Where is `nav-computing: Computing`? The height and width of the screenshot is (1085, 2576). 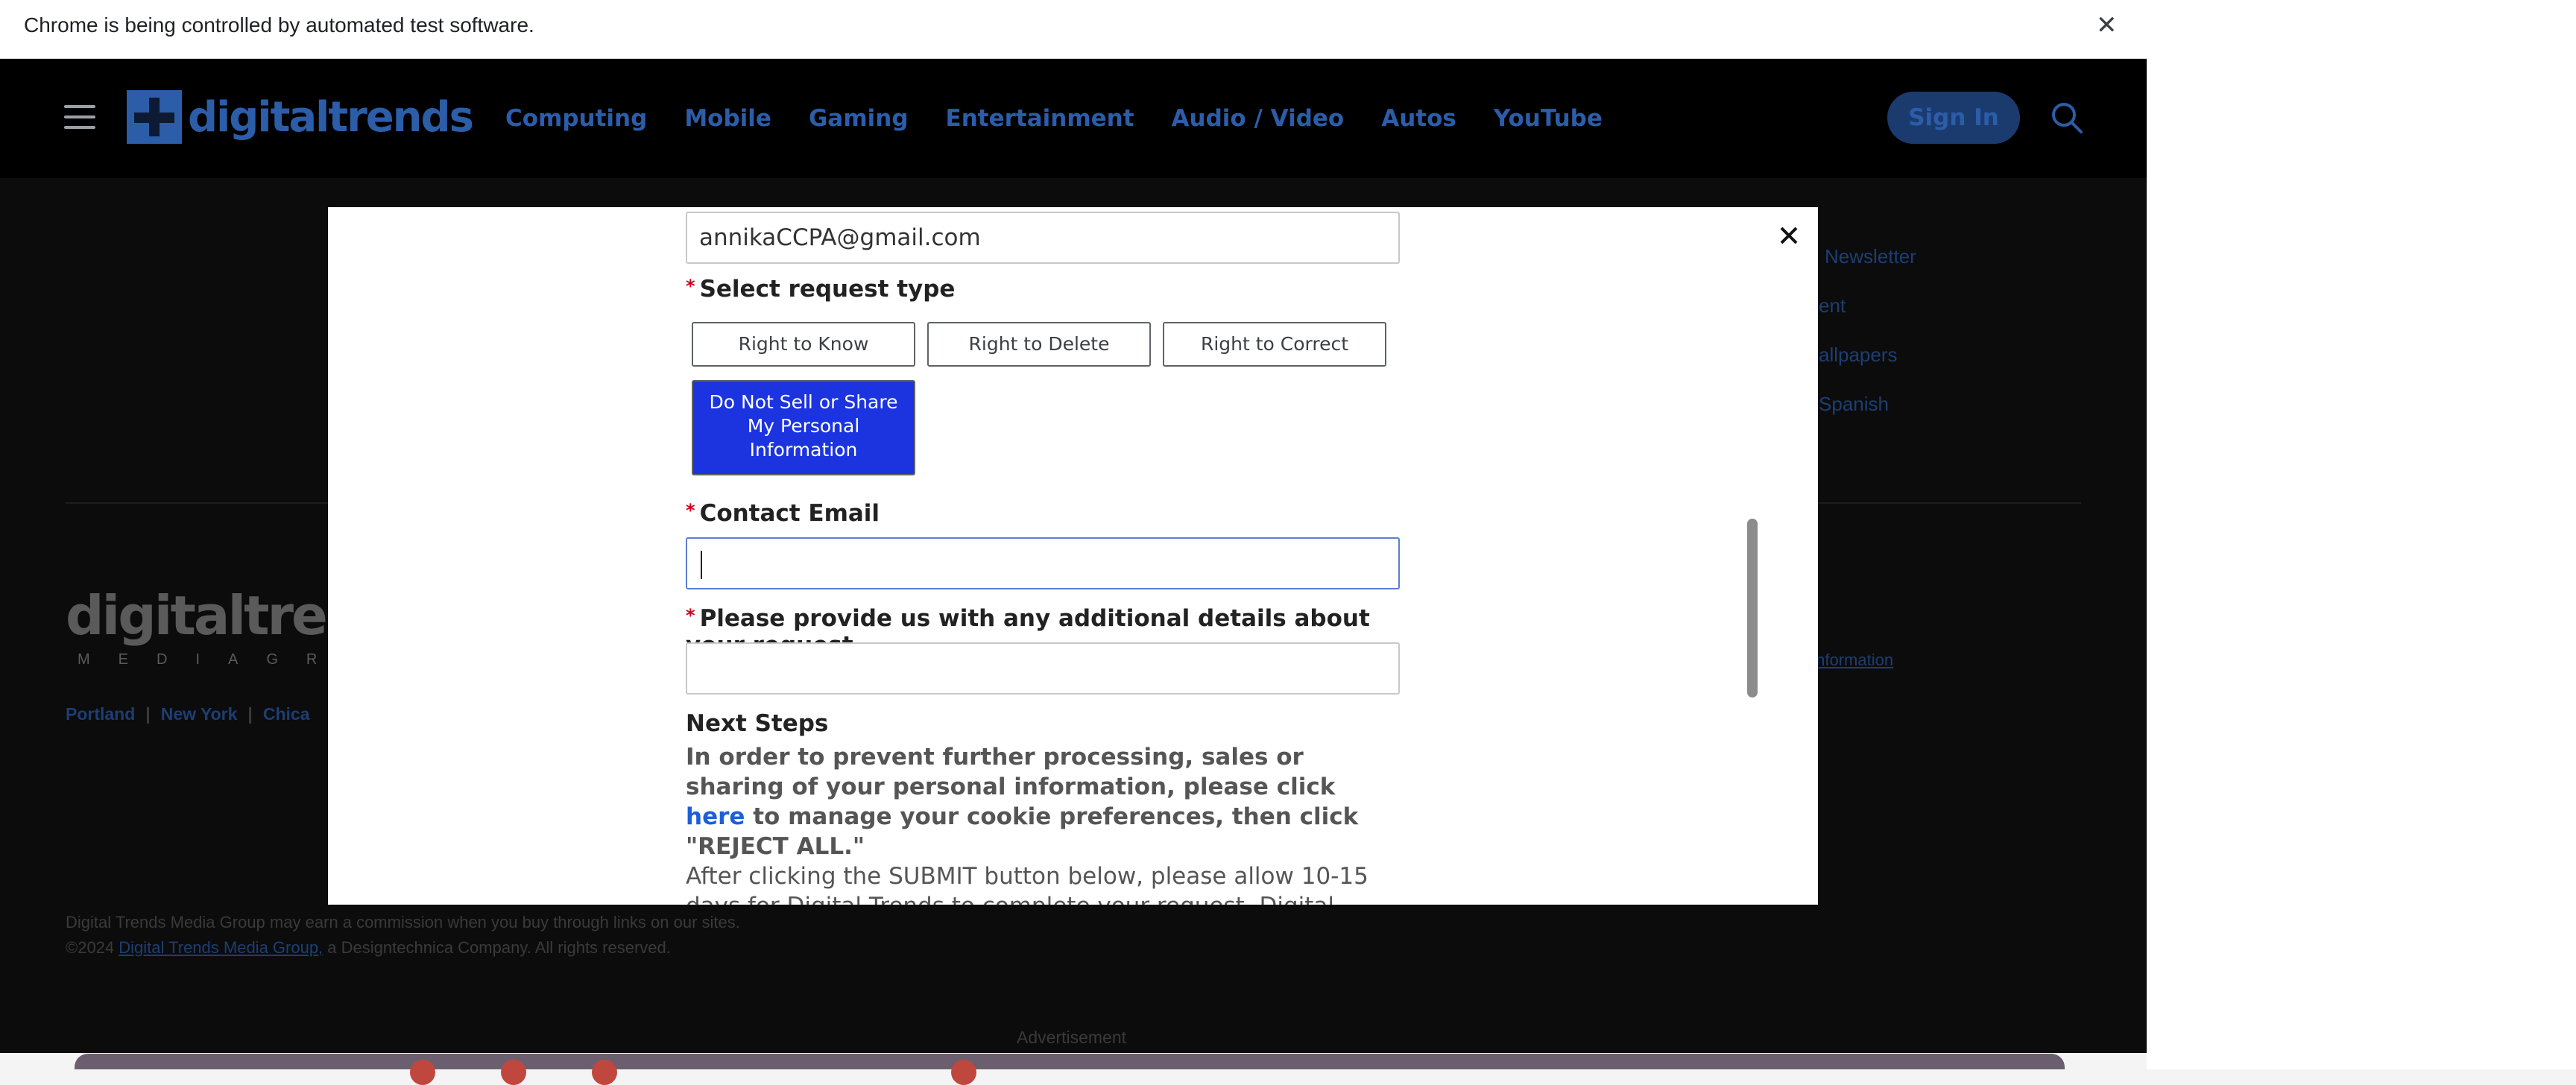
nav-computing: Computing is located at coordinates (576, 119).